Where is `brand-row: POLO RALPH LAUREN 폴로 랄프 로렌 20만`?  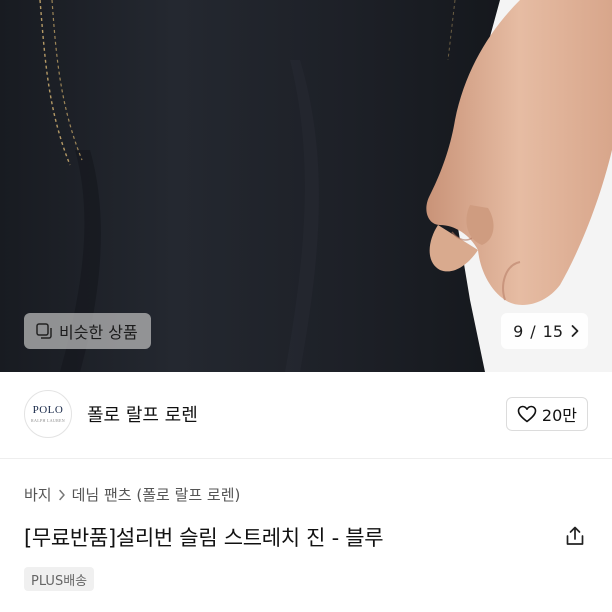 brand-row: POLO RALPH LAUREN 폴로 랄프 로렌 20만 is located at coordinates (306, 414).